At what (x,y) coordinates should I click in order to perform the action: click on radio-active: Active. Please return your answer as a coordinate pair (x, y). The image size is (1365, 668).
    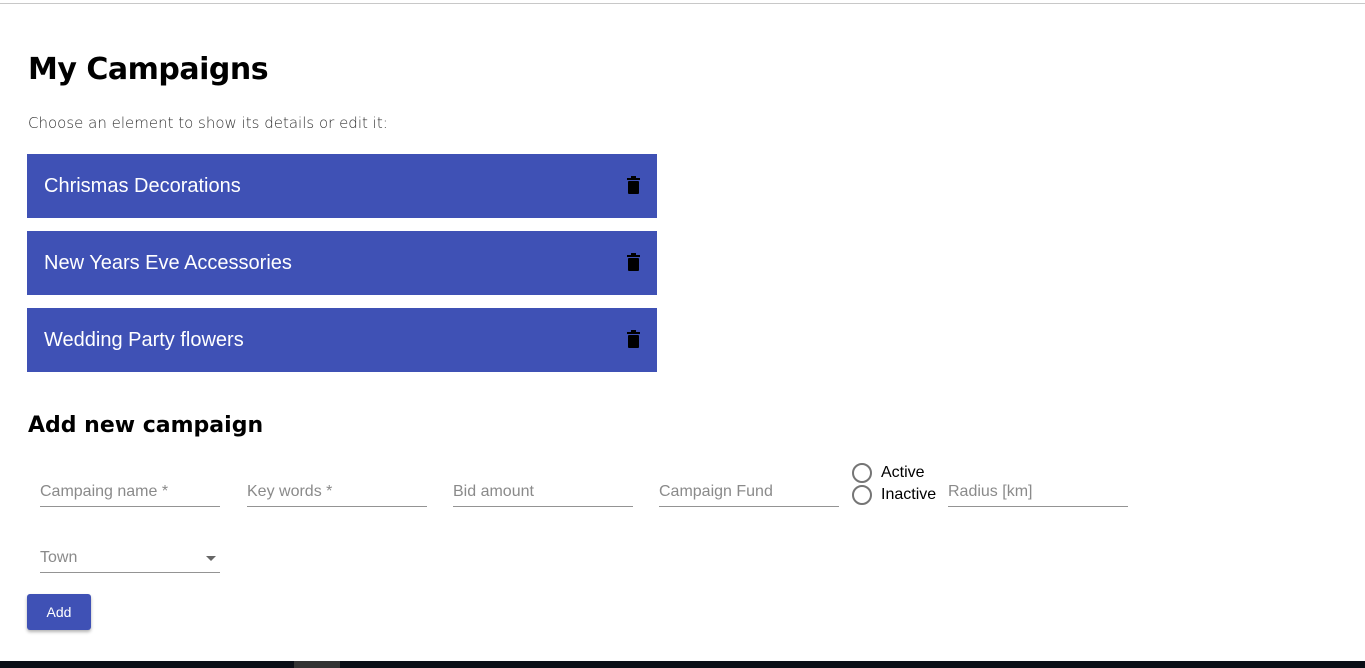
    Looking at the image, I should click on (888, 473).